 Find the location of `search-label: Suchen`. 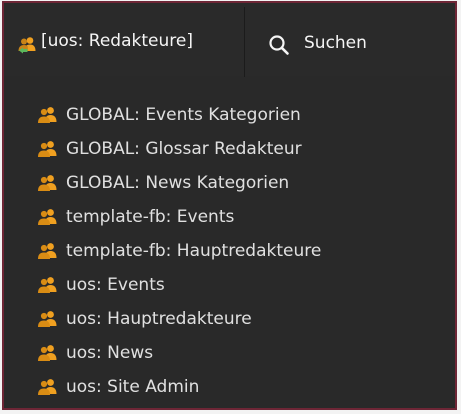

search-label: Suchen is located at coordinates (335, 43).